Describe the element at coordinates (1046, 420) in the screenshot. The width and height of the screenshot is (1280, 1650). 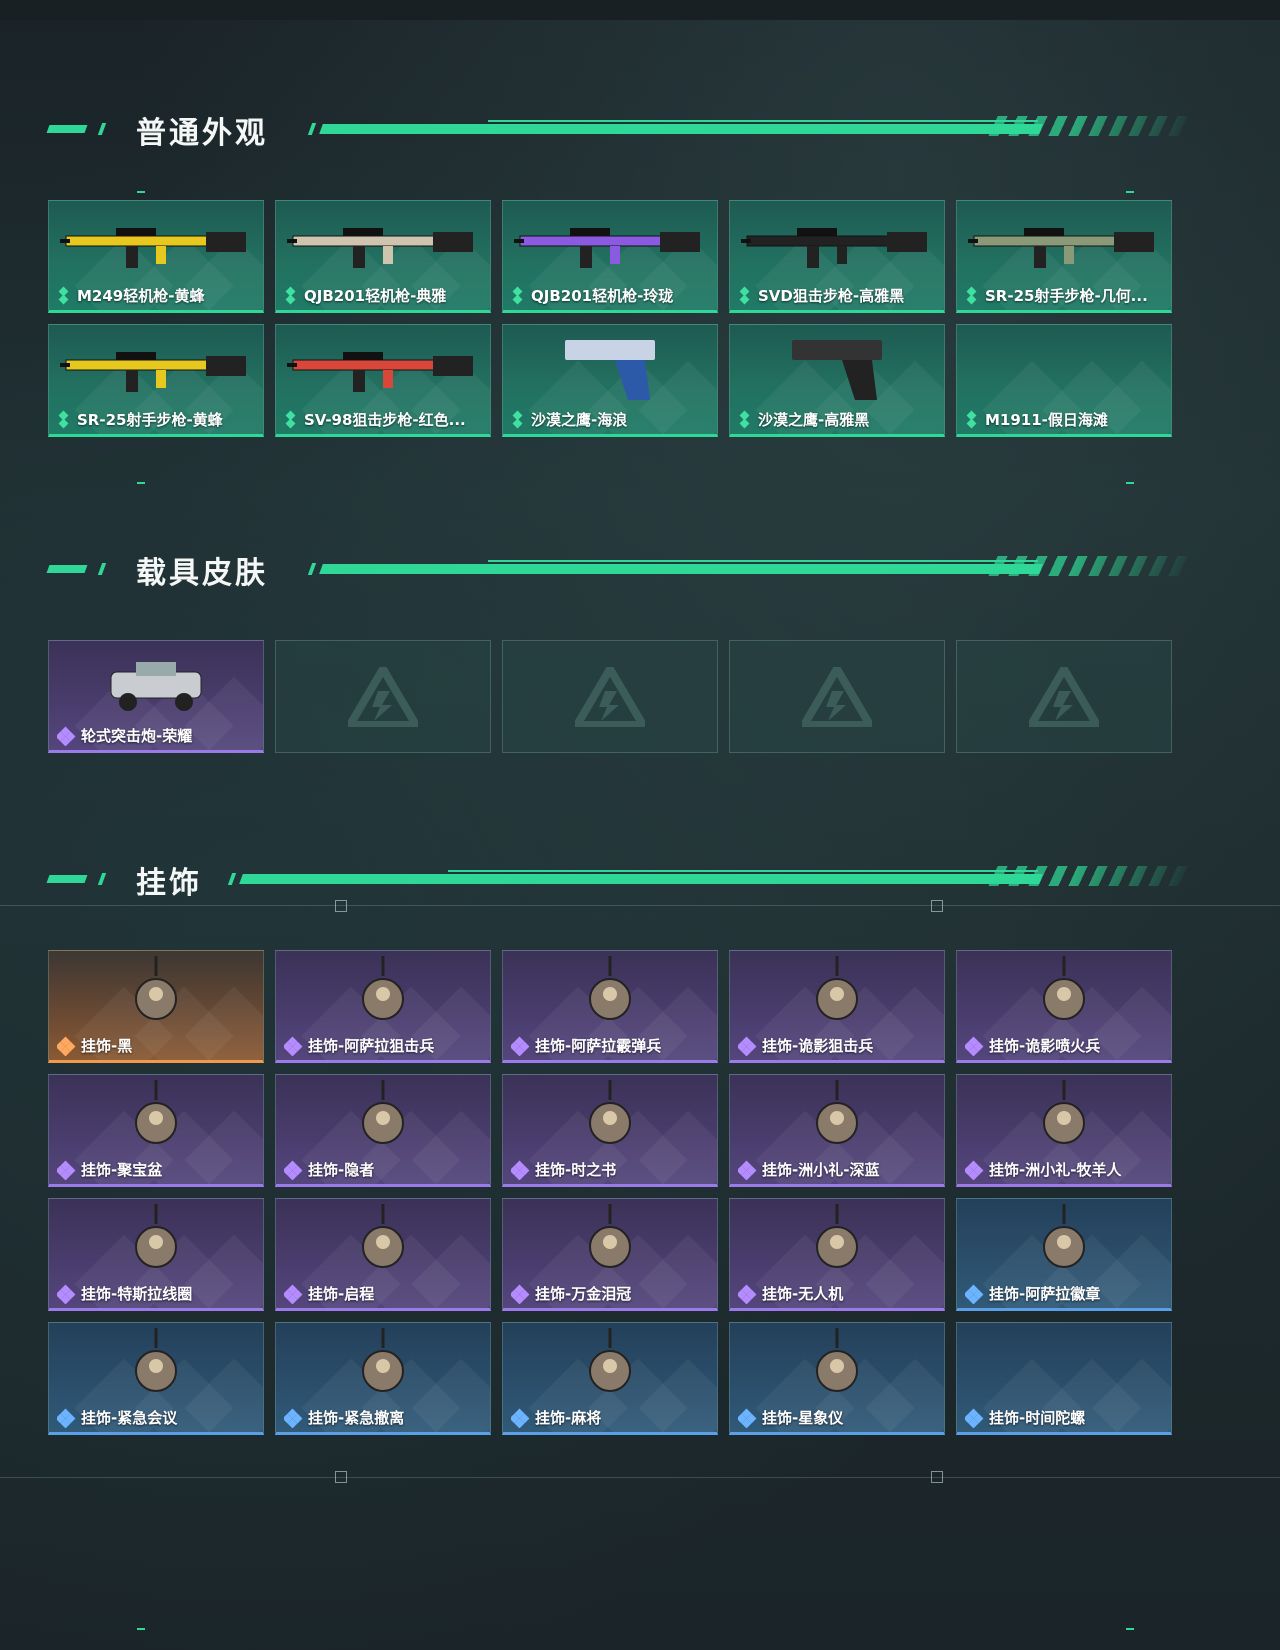
I see `item-name: M1911-假日海滩` at that location.